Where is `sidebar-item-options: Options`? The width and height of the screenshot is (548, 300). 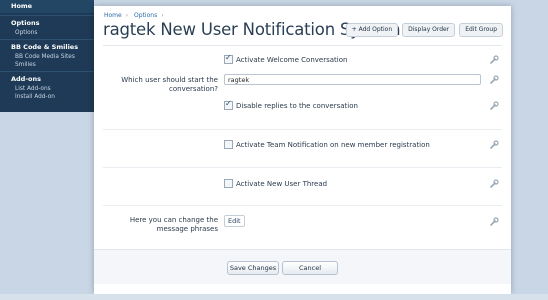 sidebar-item-options: Options is located at coordinates (47, 33).